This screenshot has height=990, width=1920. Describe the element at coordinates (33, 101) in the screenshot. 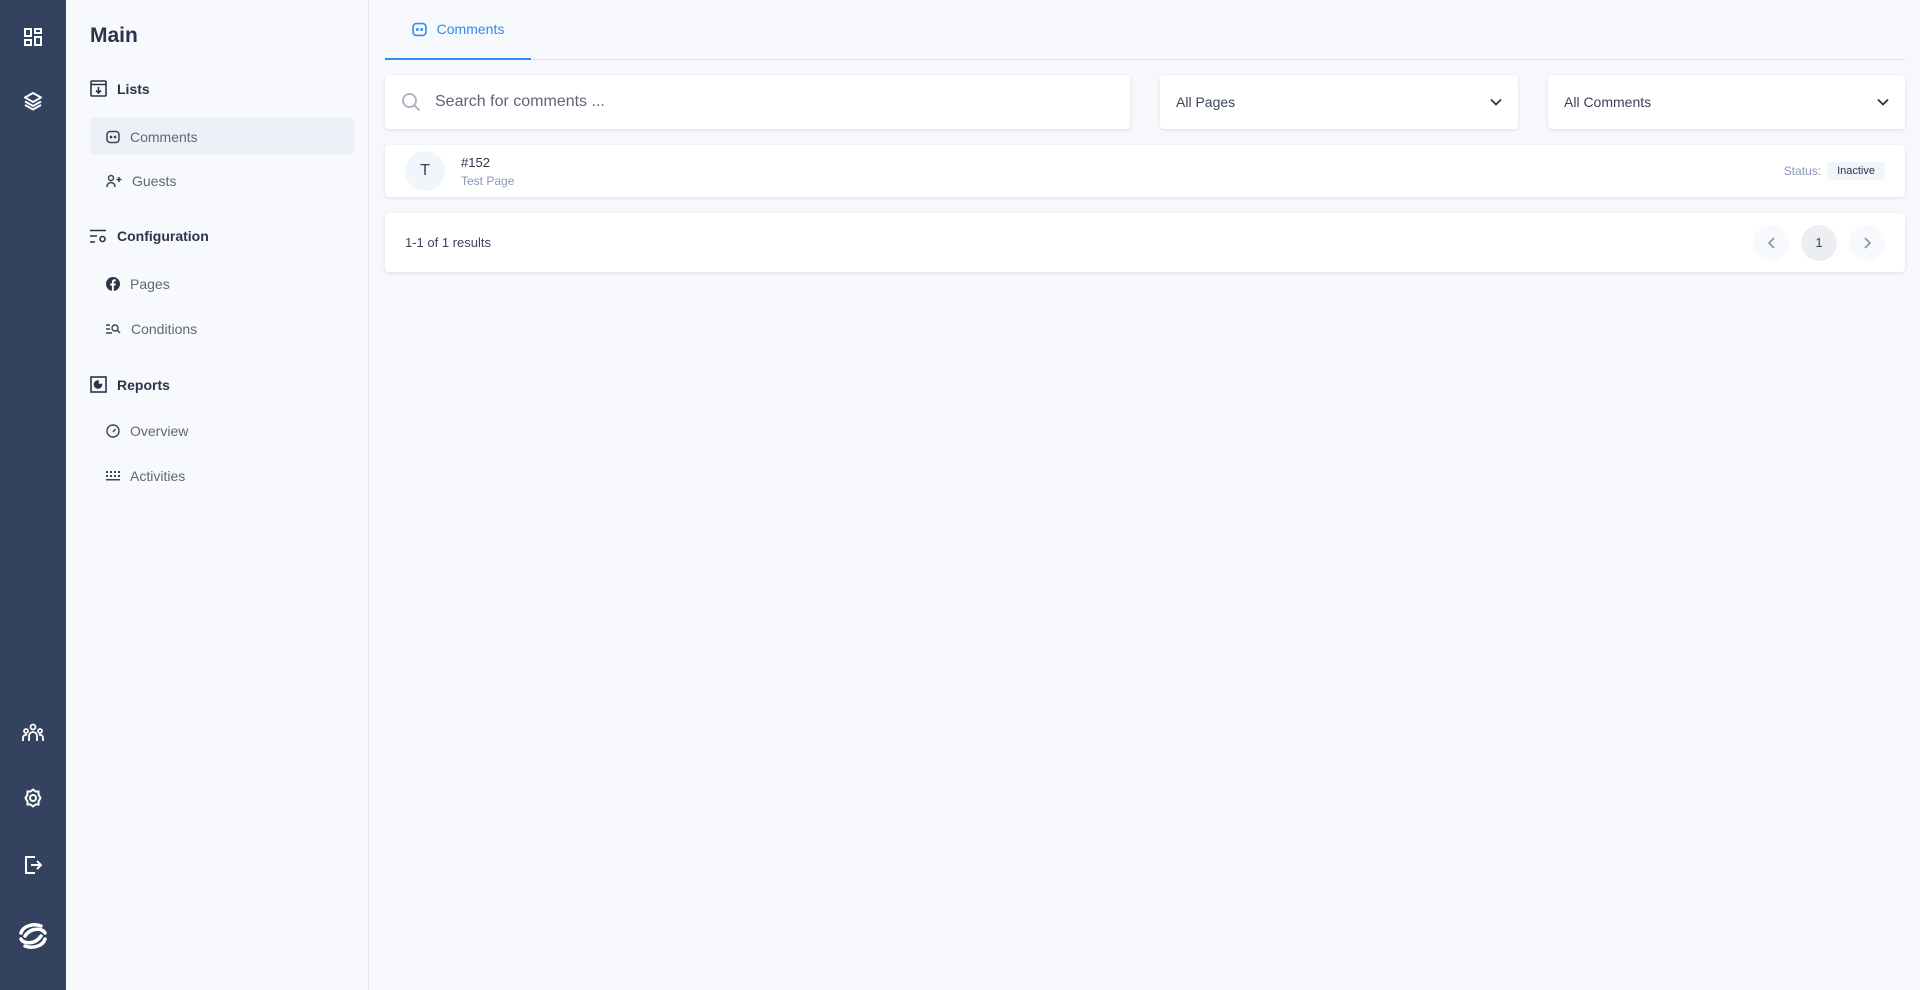

I see `layers-icon` at that location.